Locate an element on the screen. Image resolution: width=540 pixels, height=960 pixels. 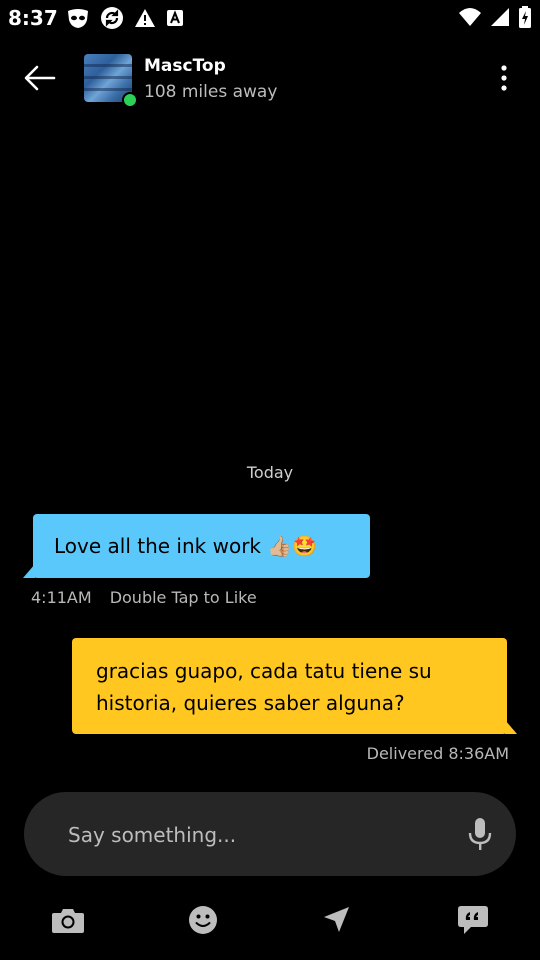
signal-icon is located at coordinates (500, 17).